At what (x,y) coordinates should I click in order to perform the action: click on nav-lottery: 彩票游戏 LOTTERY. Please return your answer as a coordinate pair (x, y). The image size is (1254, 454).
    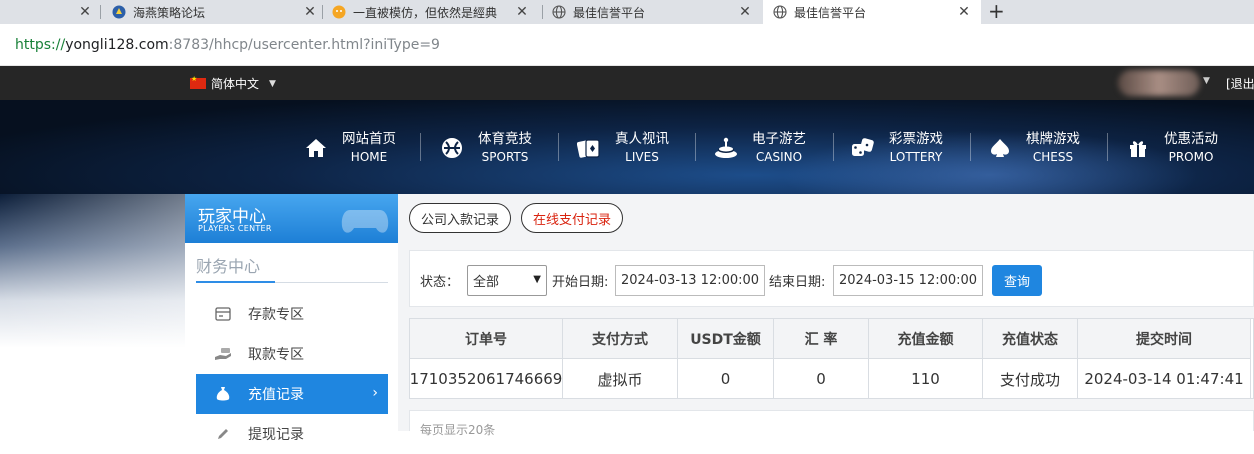
    Looking at the image, I should click on (897, 148).